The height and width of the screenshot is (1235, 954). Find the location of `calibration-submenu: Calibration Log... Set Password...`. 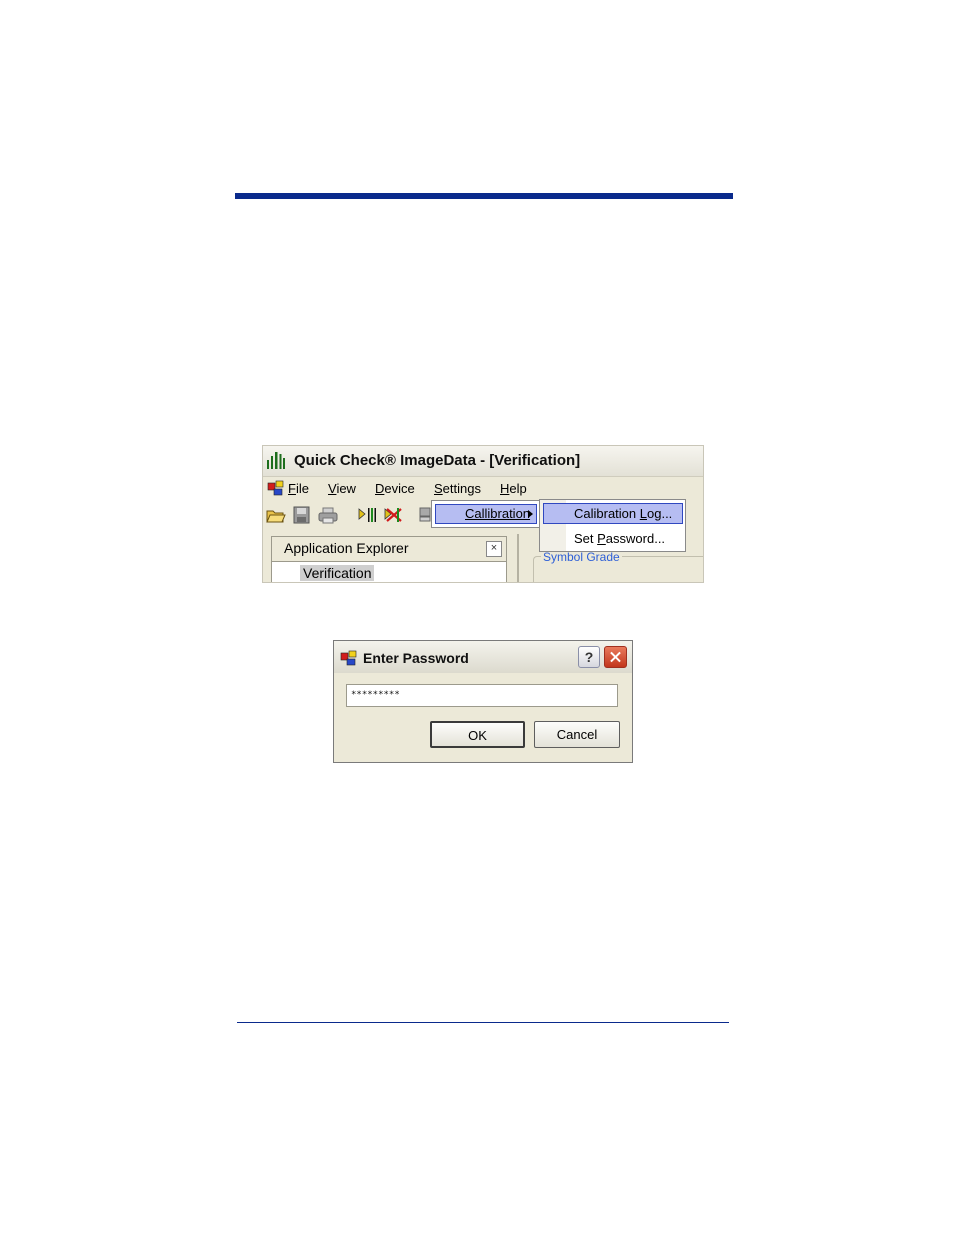

calibration-submenu: Calibration Log... Set Password... is located at coordinates (612, 525).